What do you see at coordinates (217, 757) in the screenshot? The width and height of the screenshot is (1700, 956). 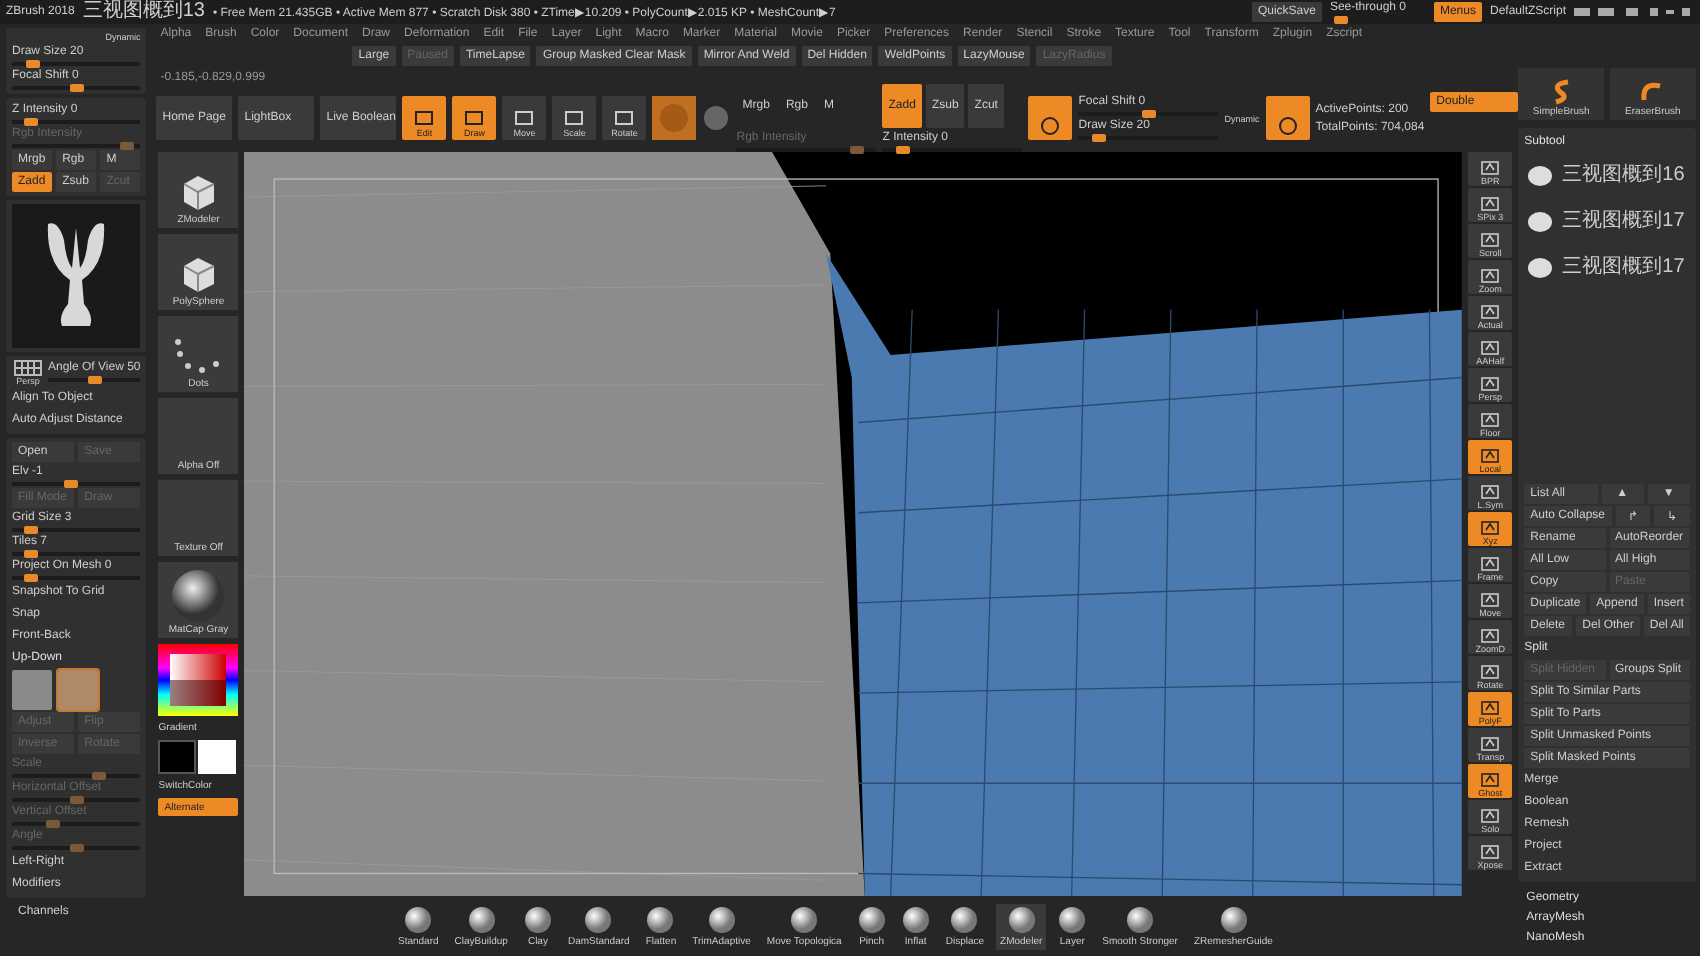 I see `secondary-color-swatch` at bounding box center [217, 757].